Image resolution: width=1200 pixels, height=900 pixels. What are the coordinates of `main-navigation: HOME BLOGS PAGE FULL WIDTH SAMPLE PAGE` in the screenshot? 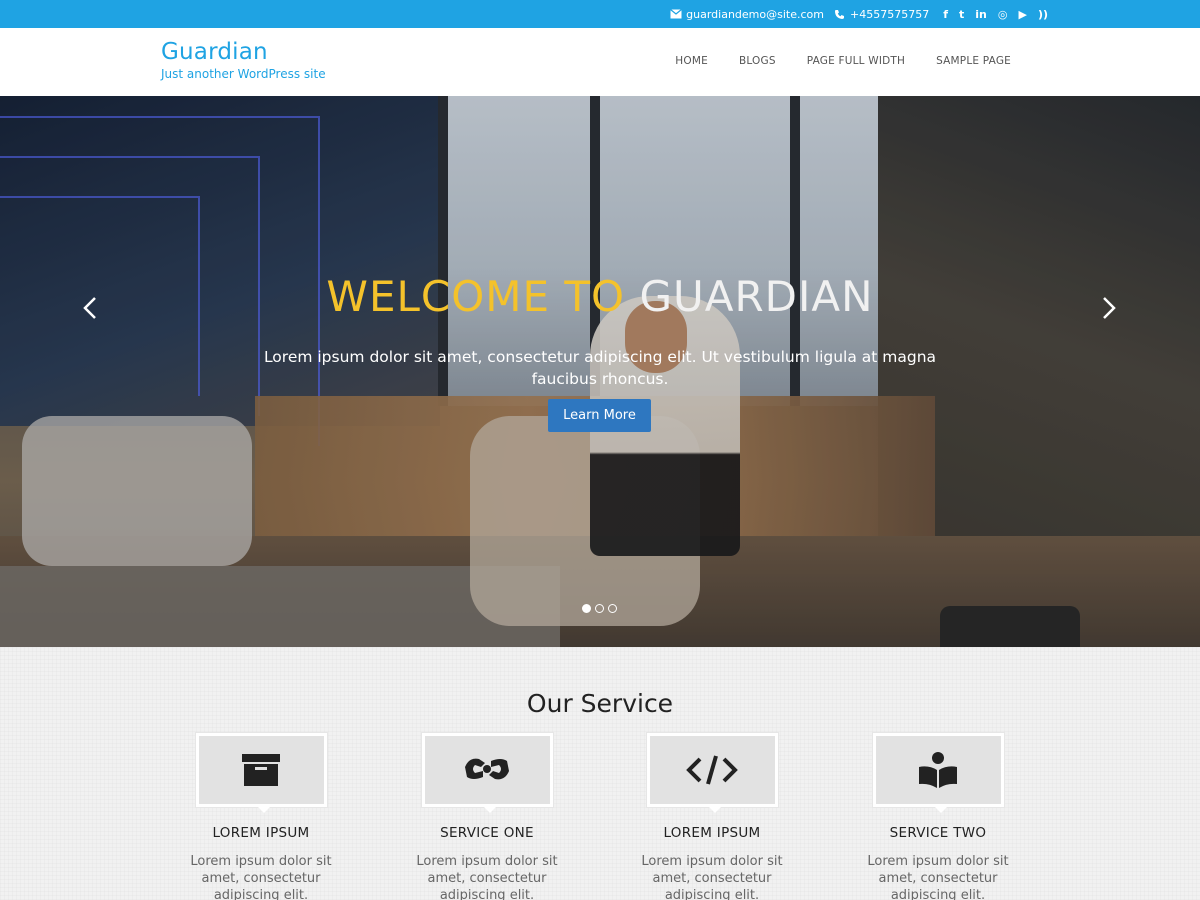 It's located at (843, 61).